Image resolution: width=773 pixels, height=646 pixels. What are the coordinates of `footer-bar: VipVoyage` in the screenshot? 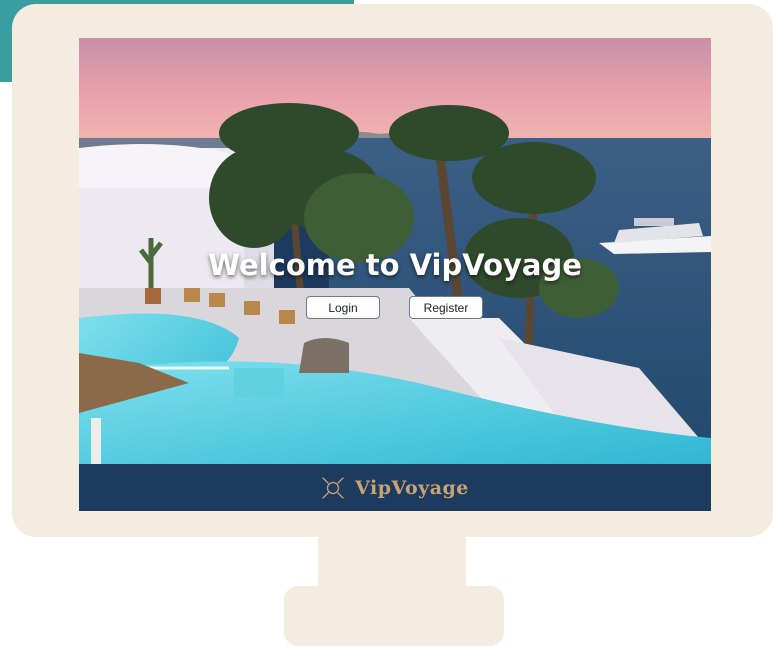 It's located at (395, 487).